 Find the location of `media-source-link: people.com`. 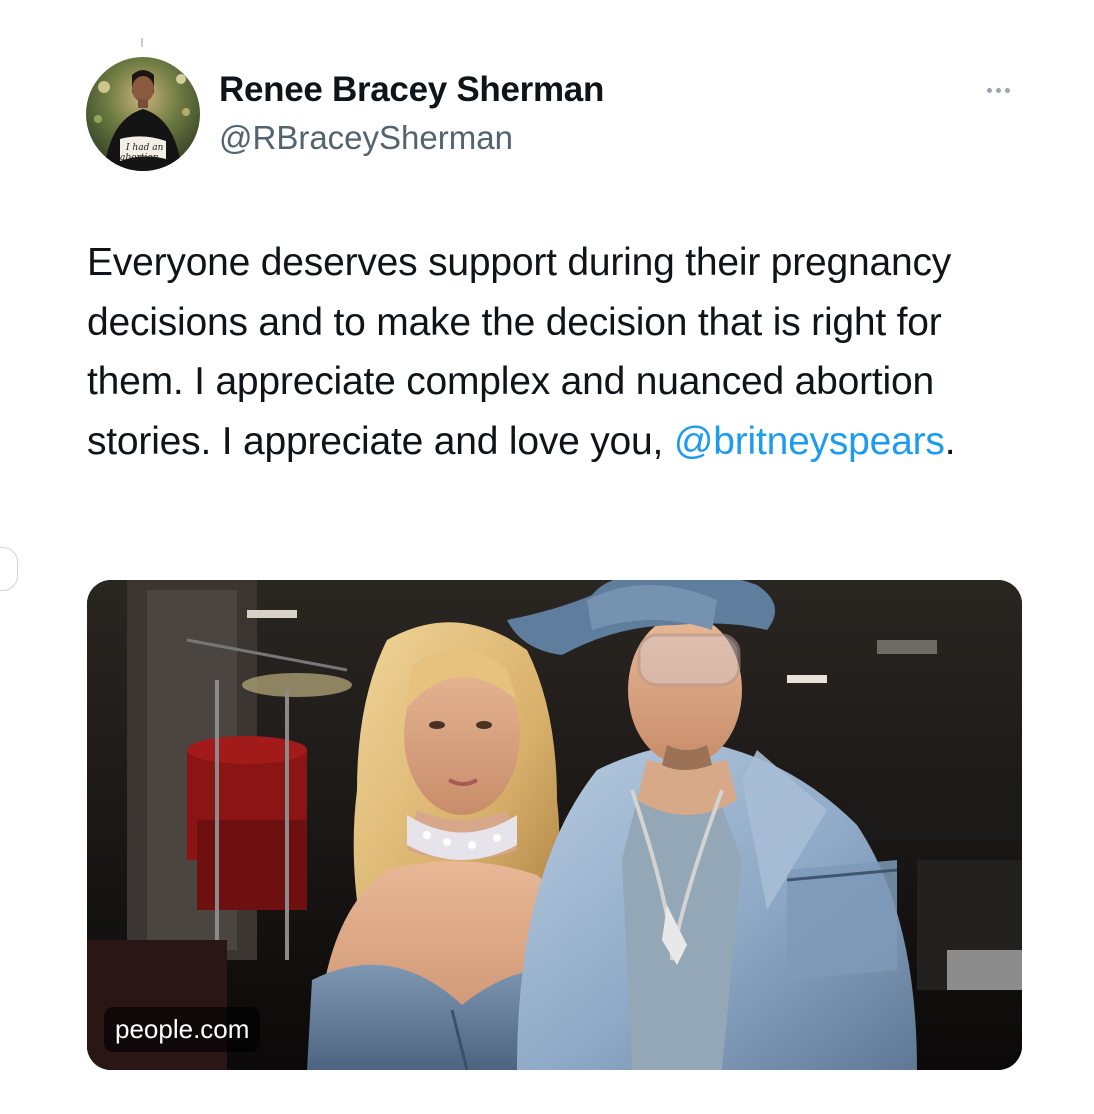

media-source-link: people.com is located at coordinates (182, 1029).